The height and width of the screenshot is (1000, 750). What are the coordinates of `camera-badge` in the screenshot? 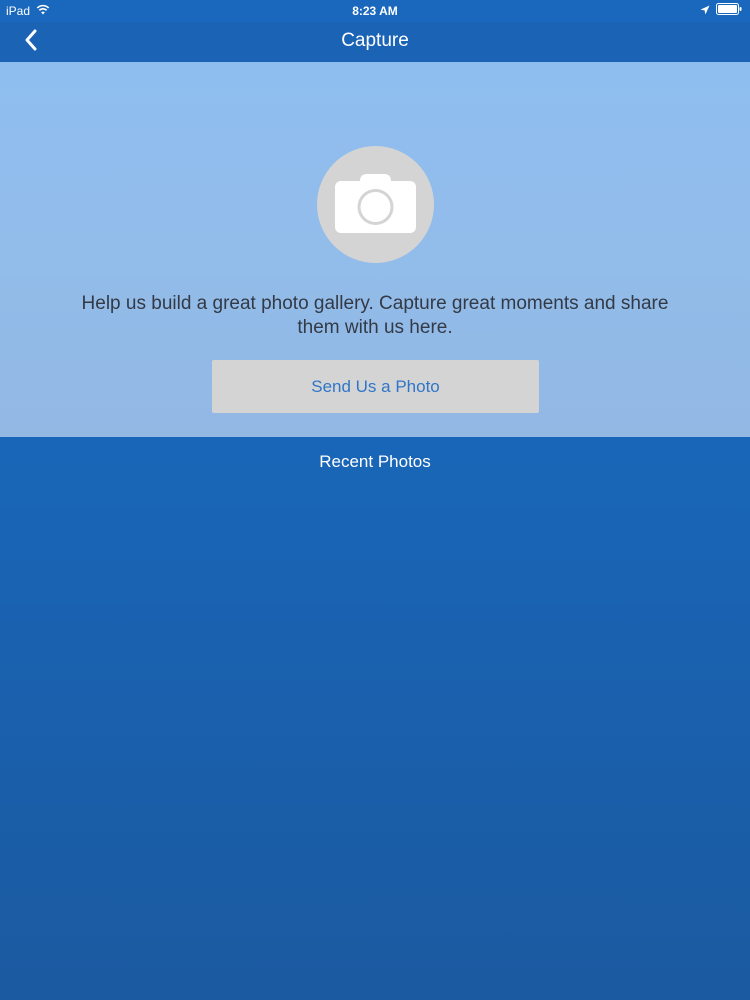 It's located at (375, 204).